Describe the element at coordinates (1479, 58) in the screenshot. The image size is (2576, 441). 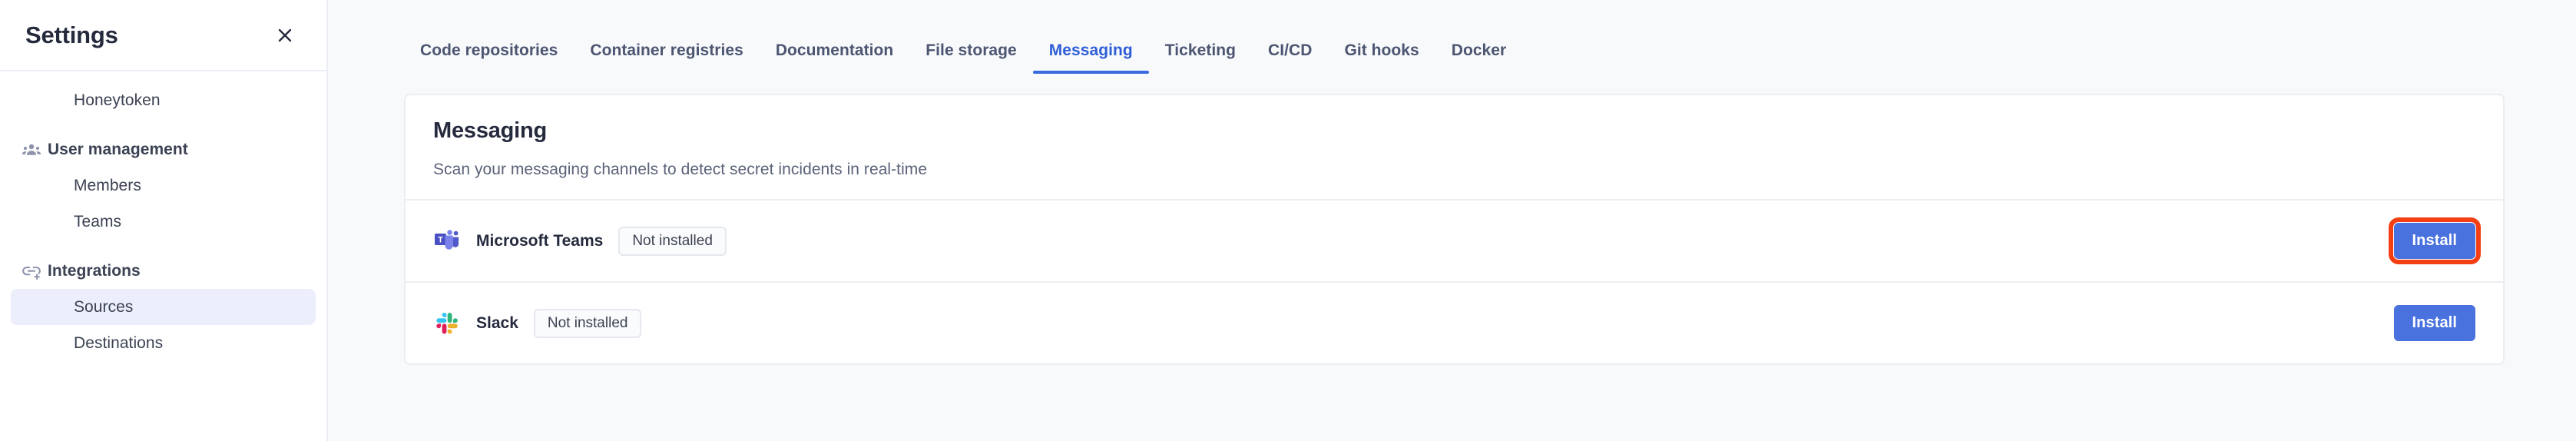
I see `tab-docker: Docker` at that location.